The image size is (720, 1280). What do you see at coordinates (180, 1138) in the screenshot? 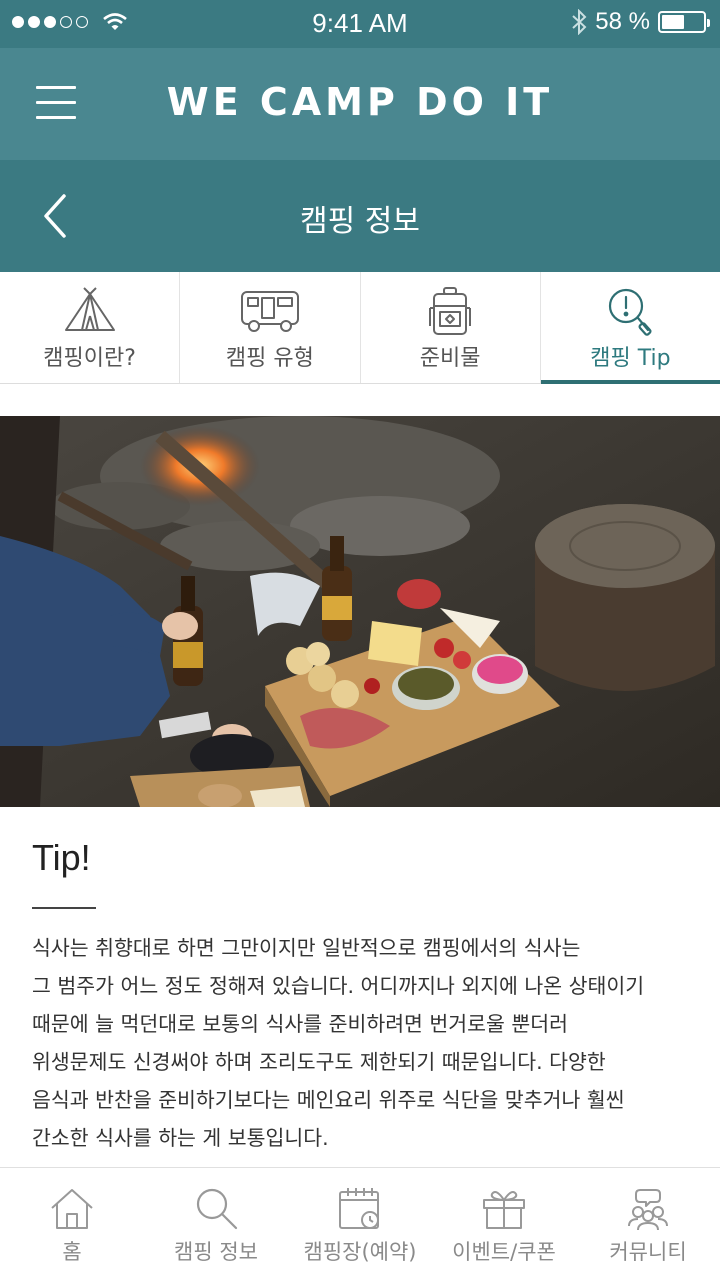
I see `tip-line: 간소한 식사를 하는 게 보통입니다.` at bounding box center [180, 1138].